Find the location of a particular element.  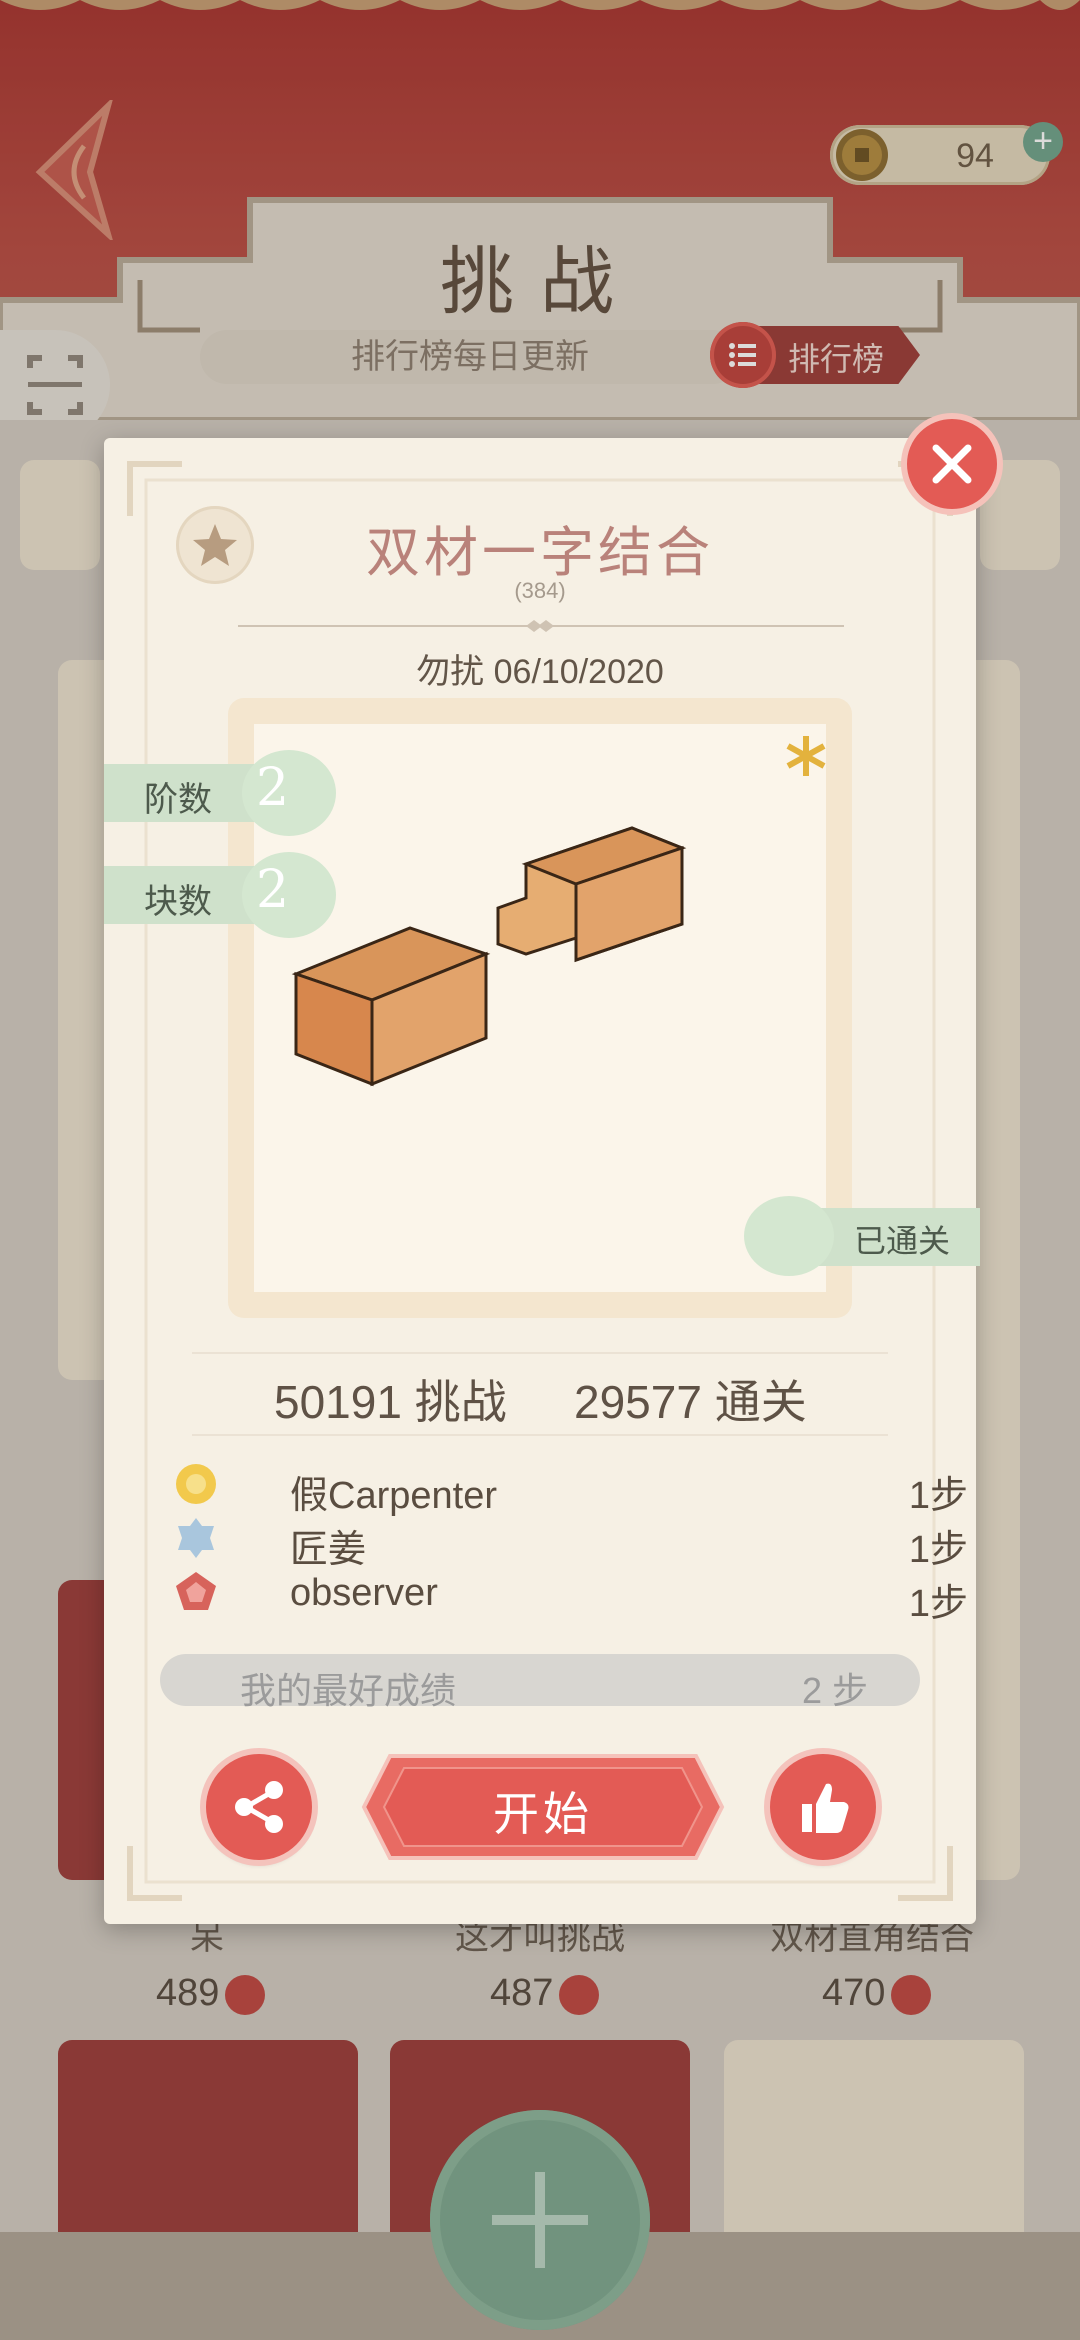

cleared-label: 已通关 is located at coordinates (902, 1241).